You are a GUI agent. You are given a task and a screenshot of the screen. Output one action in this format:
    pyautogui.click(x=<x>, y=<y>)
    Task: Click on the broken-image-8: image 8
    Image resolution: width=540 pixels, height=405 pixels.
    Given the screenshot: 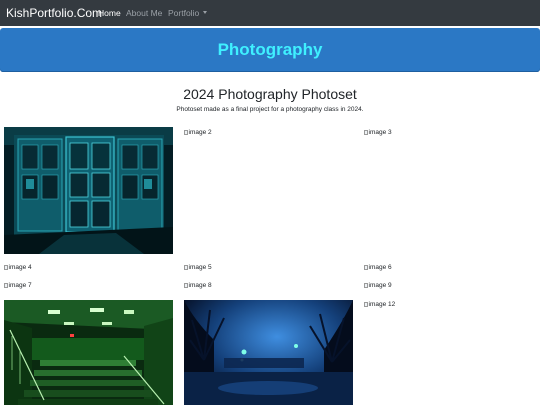 What is the action you would take?
    pyautogui.click(x=198, y=286)
    